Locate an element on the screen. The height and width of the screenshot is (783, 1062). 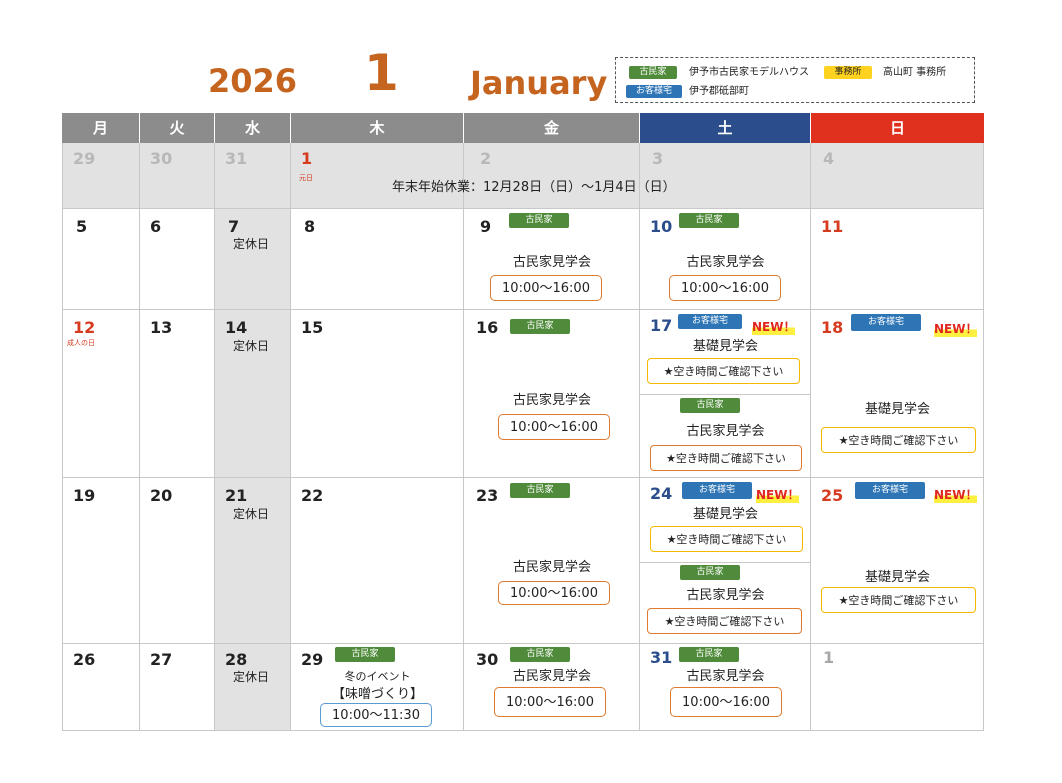
day-number: 31 is located at coordinates (236, 158).